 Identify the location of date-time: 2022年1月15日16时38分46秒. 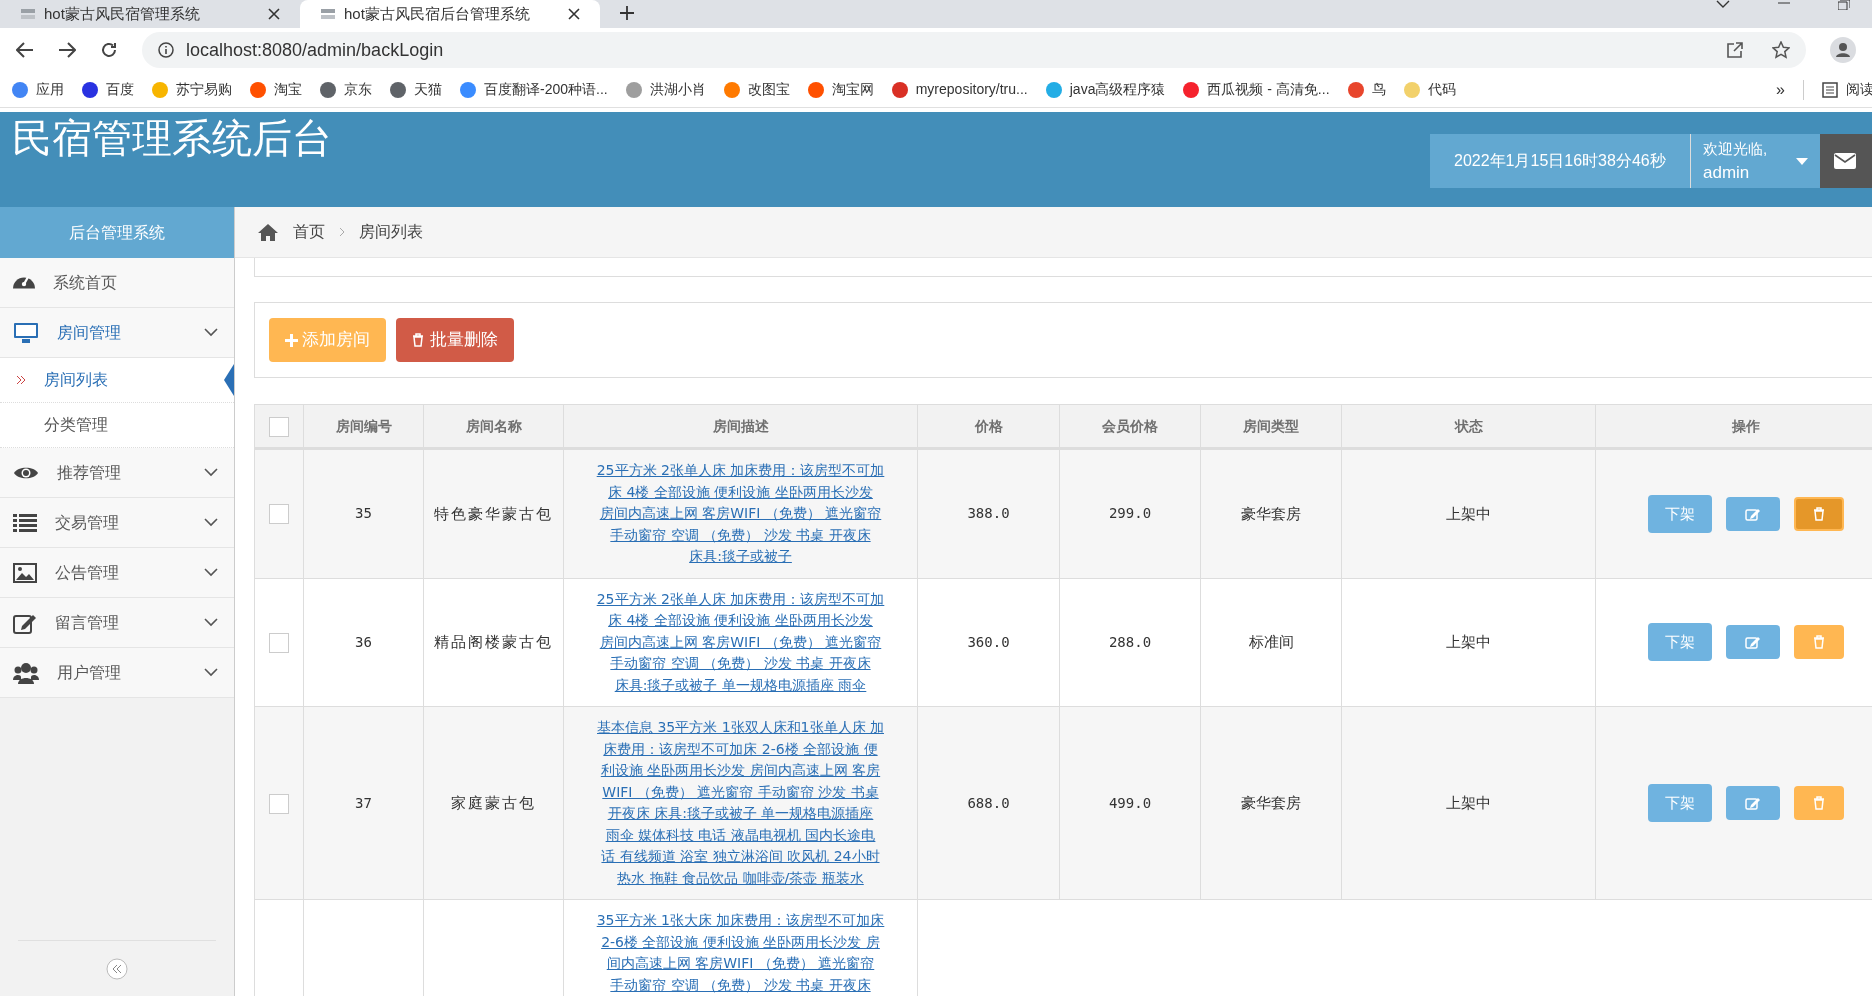
(1560, 161).